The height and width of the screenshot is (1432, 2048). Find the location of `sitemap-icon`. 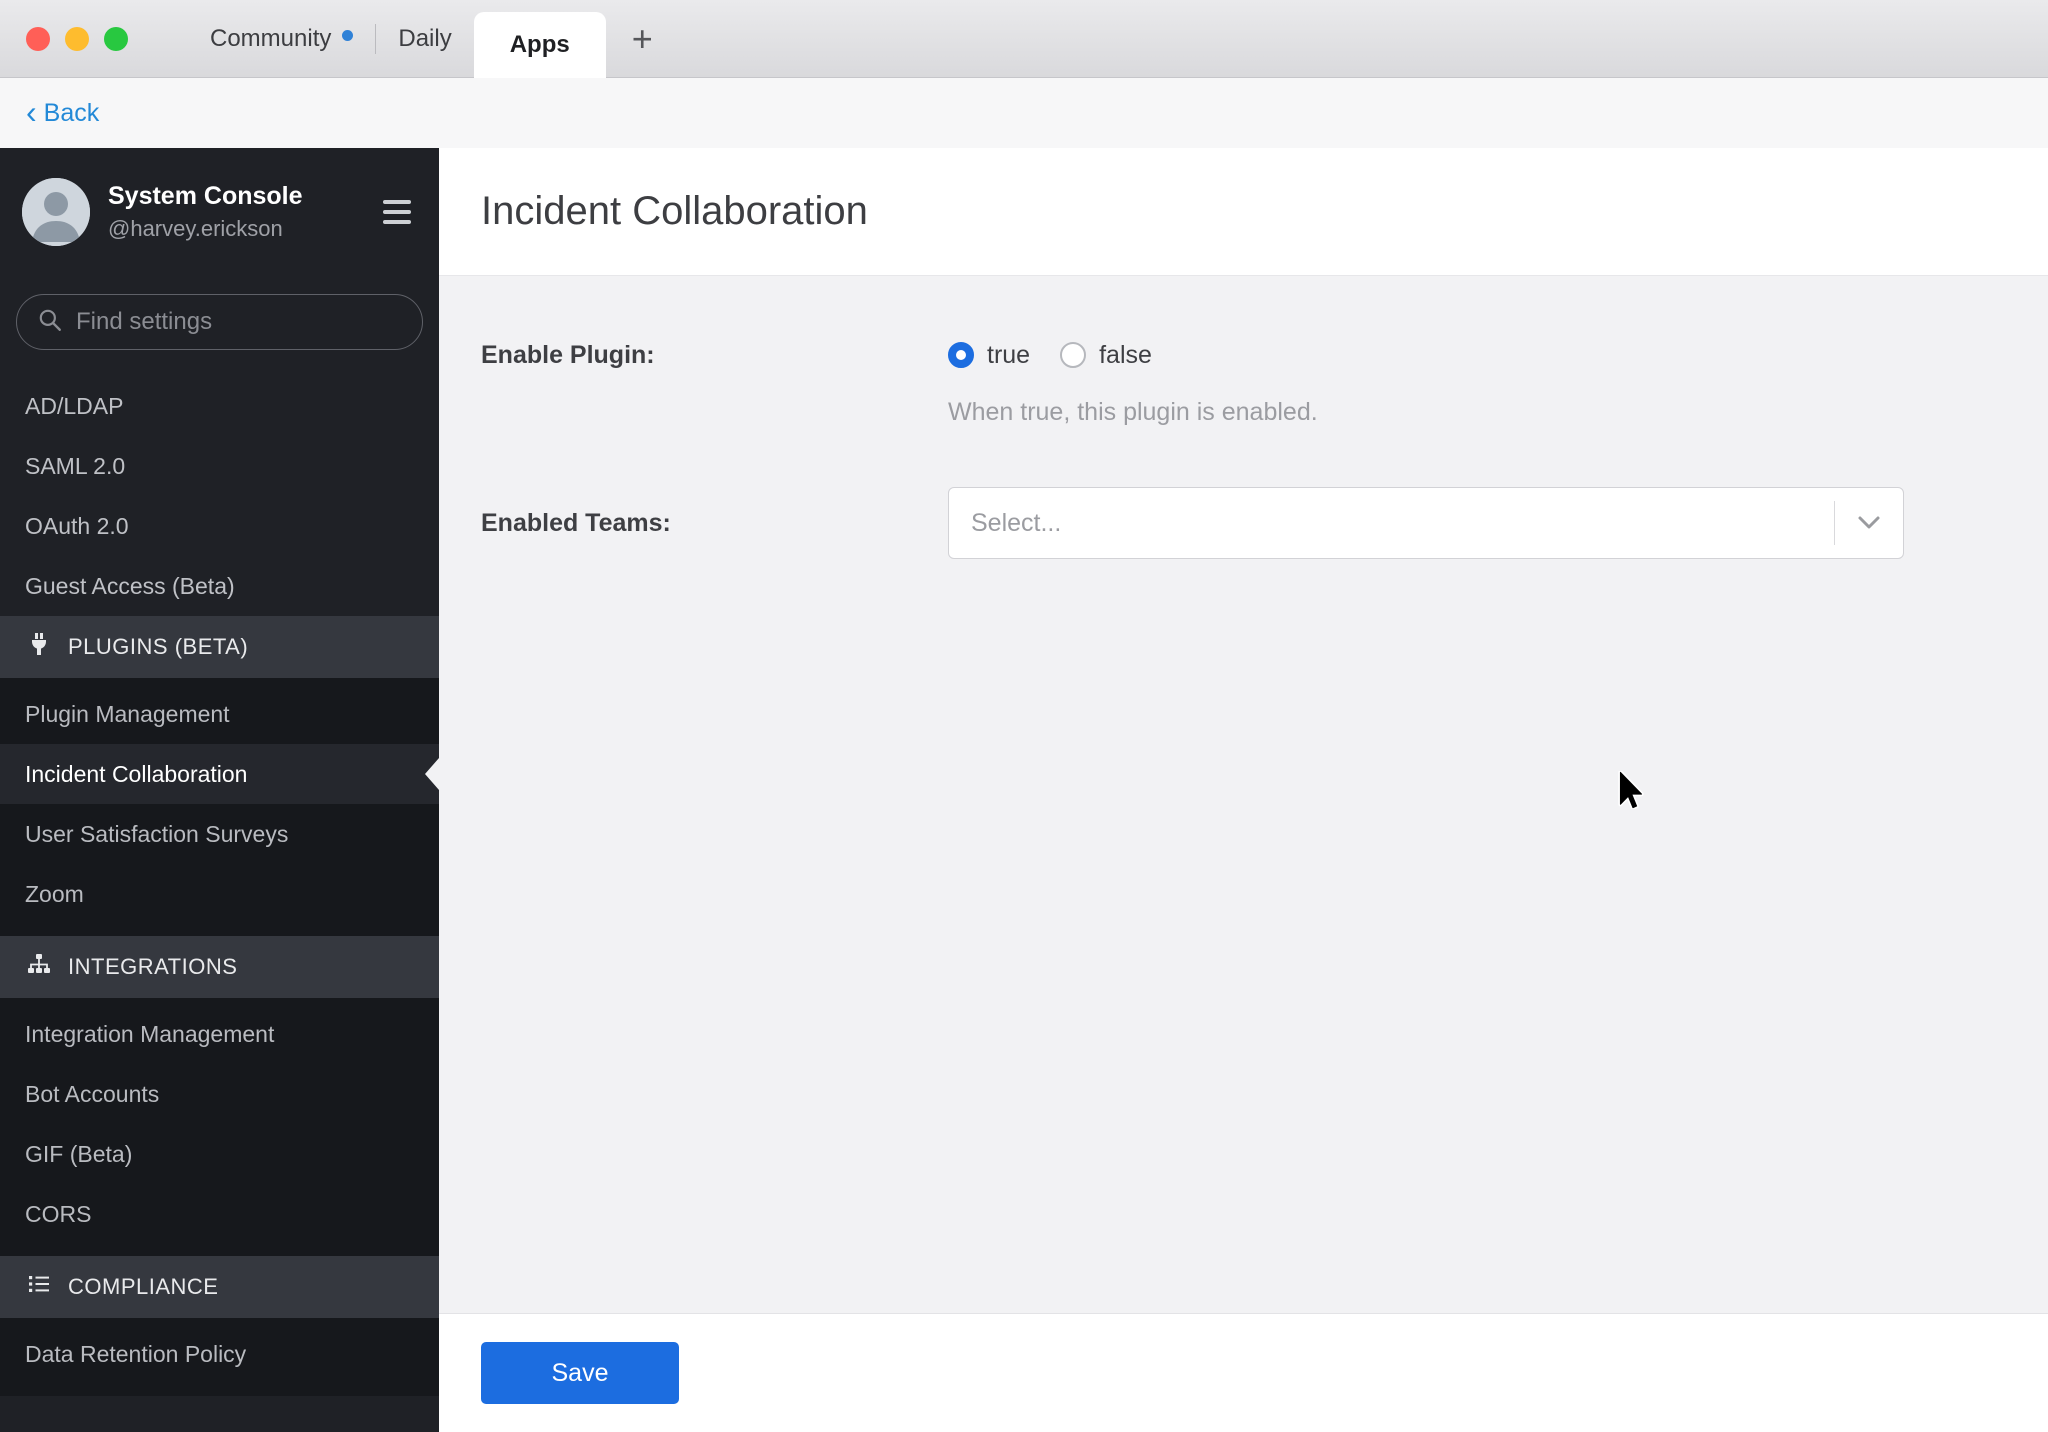

sitemap-icon is located at coordinates (39, 967).